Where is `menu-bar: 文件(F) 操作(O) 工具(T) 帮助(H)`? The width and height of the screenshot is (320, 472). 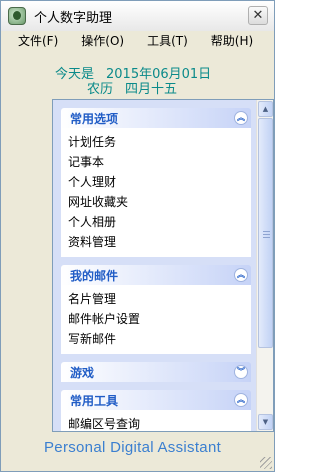 menu-bar: 文件(F) 操作(O) 工具(T) 帮助(H) is located at coordinates (137, 40).